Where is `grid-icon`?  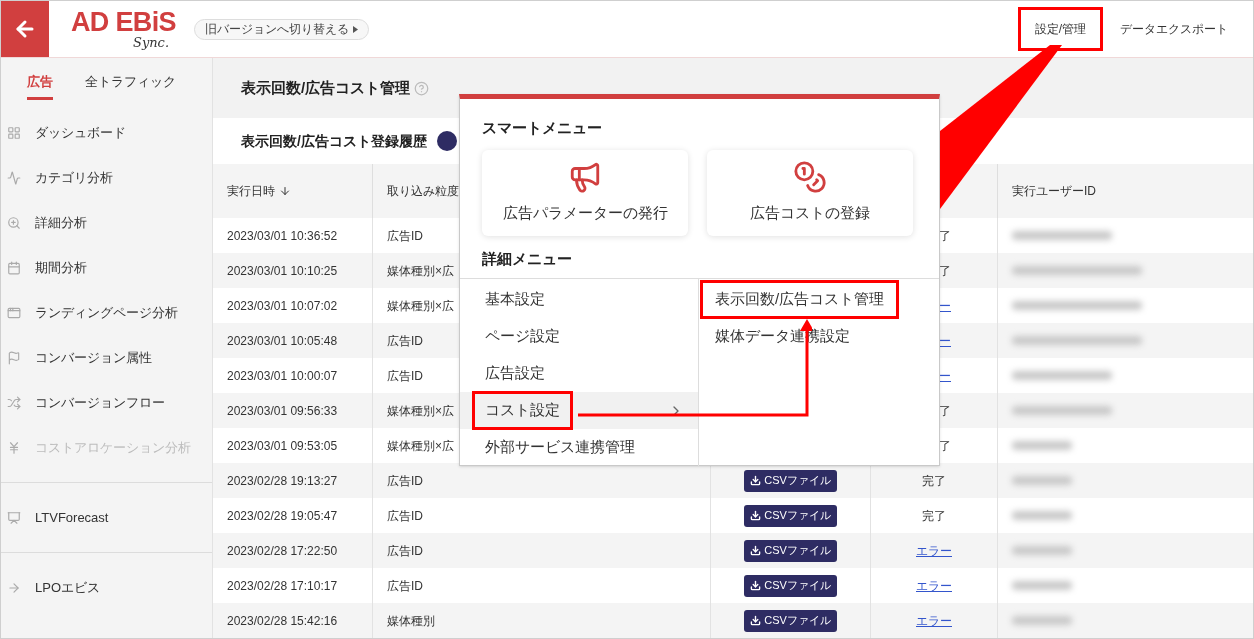
grid-icon is located at coordinates (14, 132).